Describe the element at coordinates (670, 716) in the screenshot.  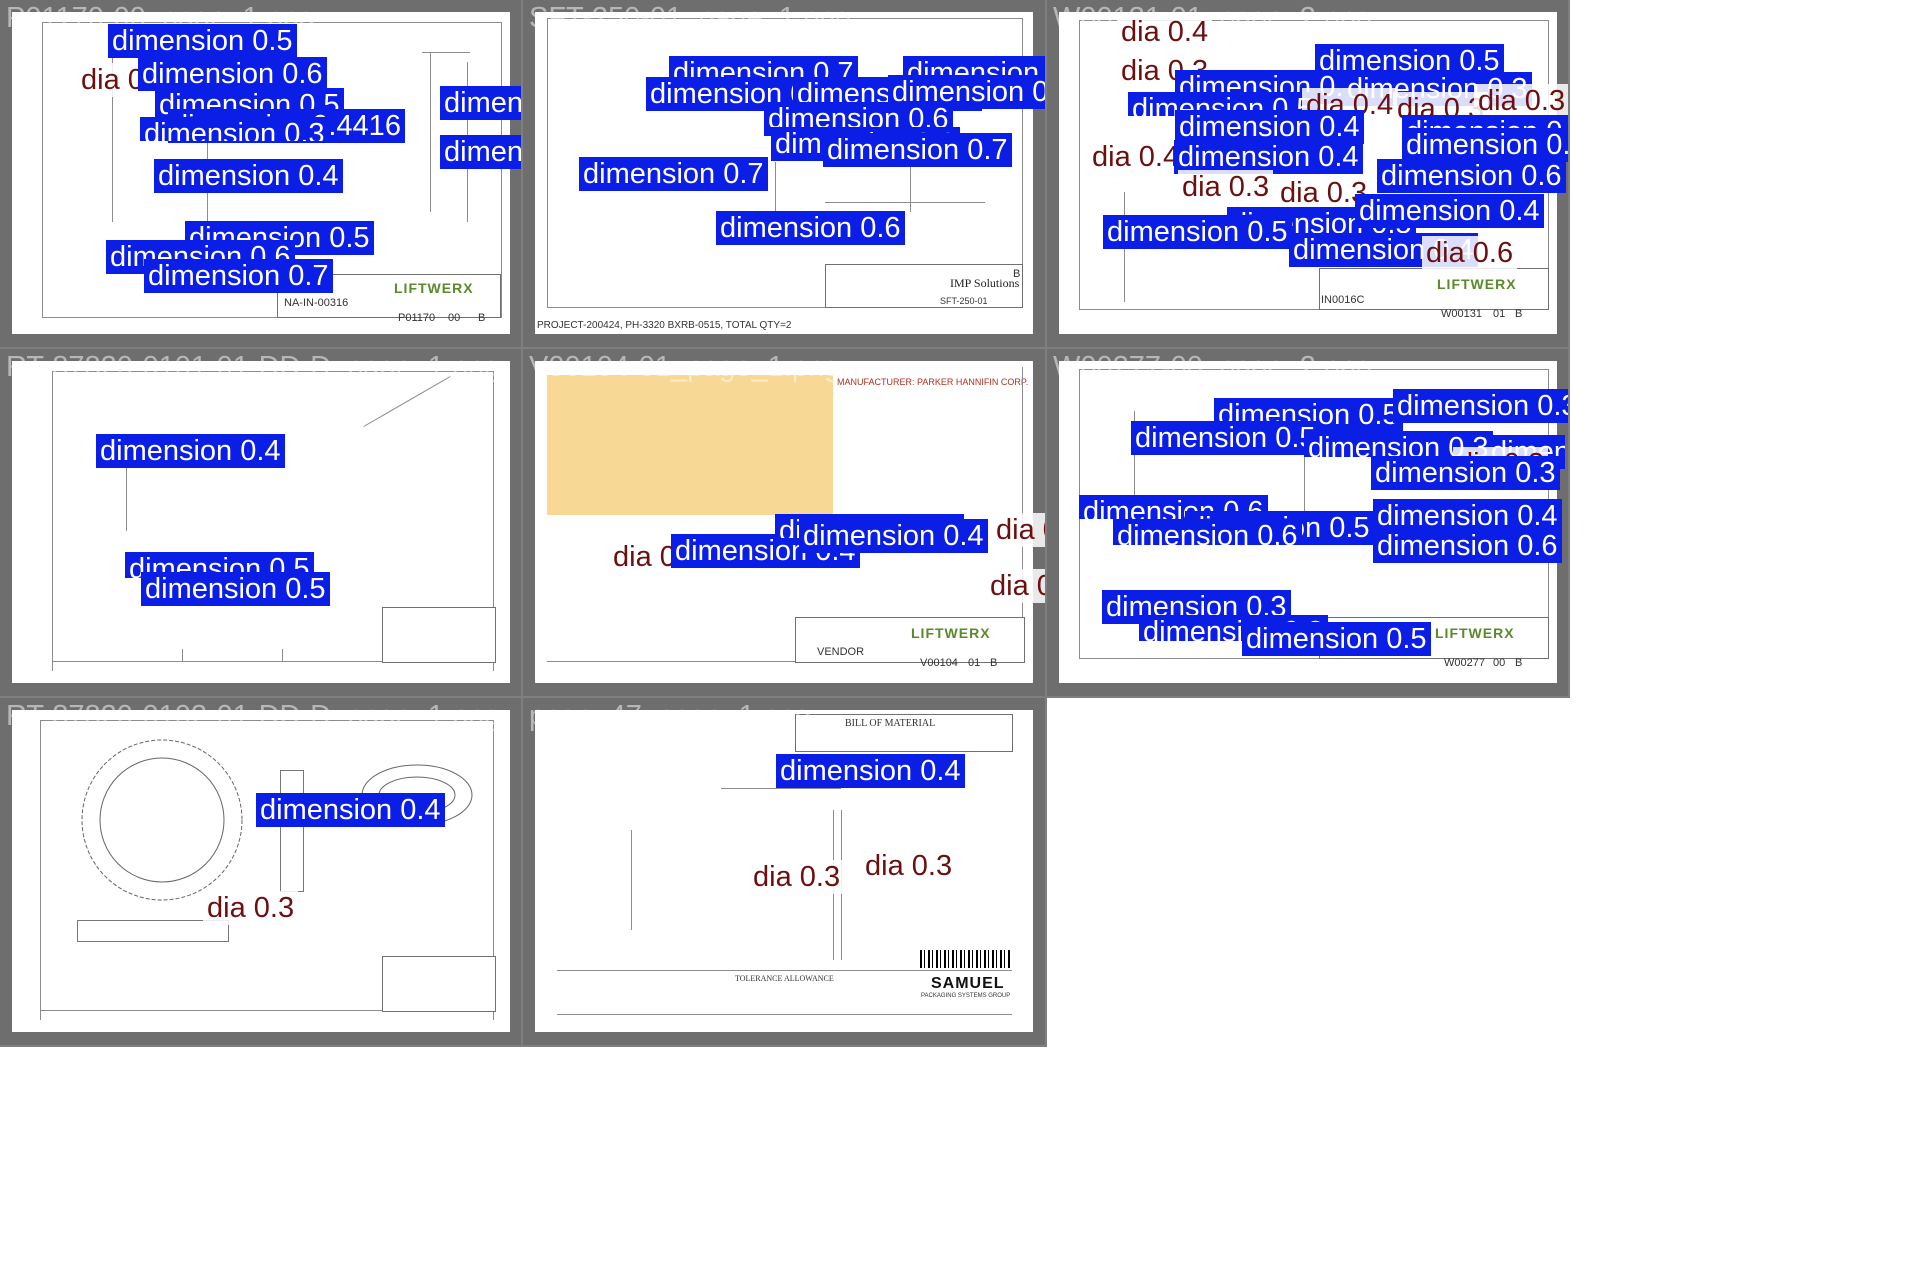
I see `tile-filename: page_47_page_1.png` at that location.